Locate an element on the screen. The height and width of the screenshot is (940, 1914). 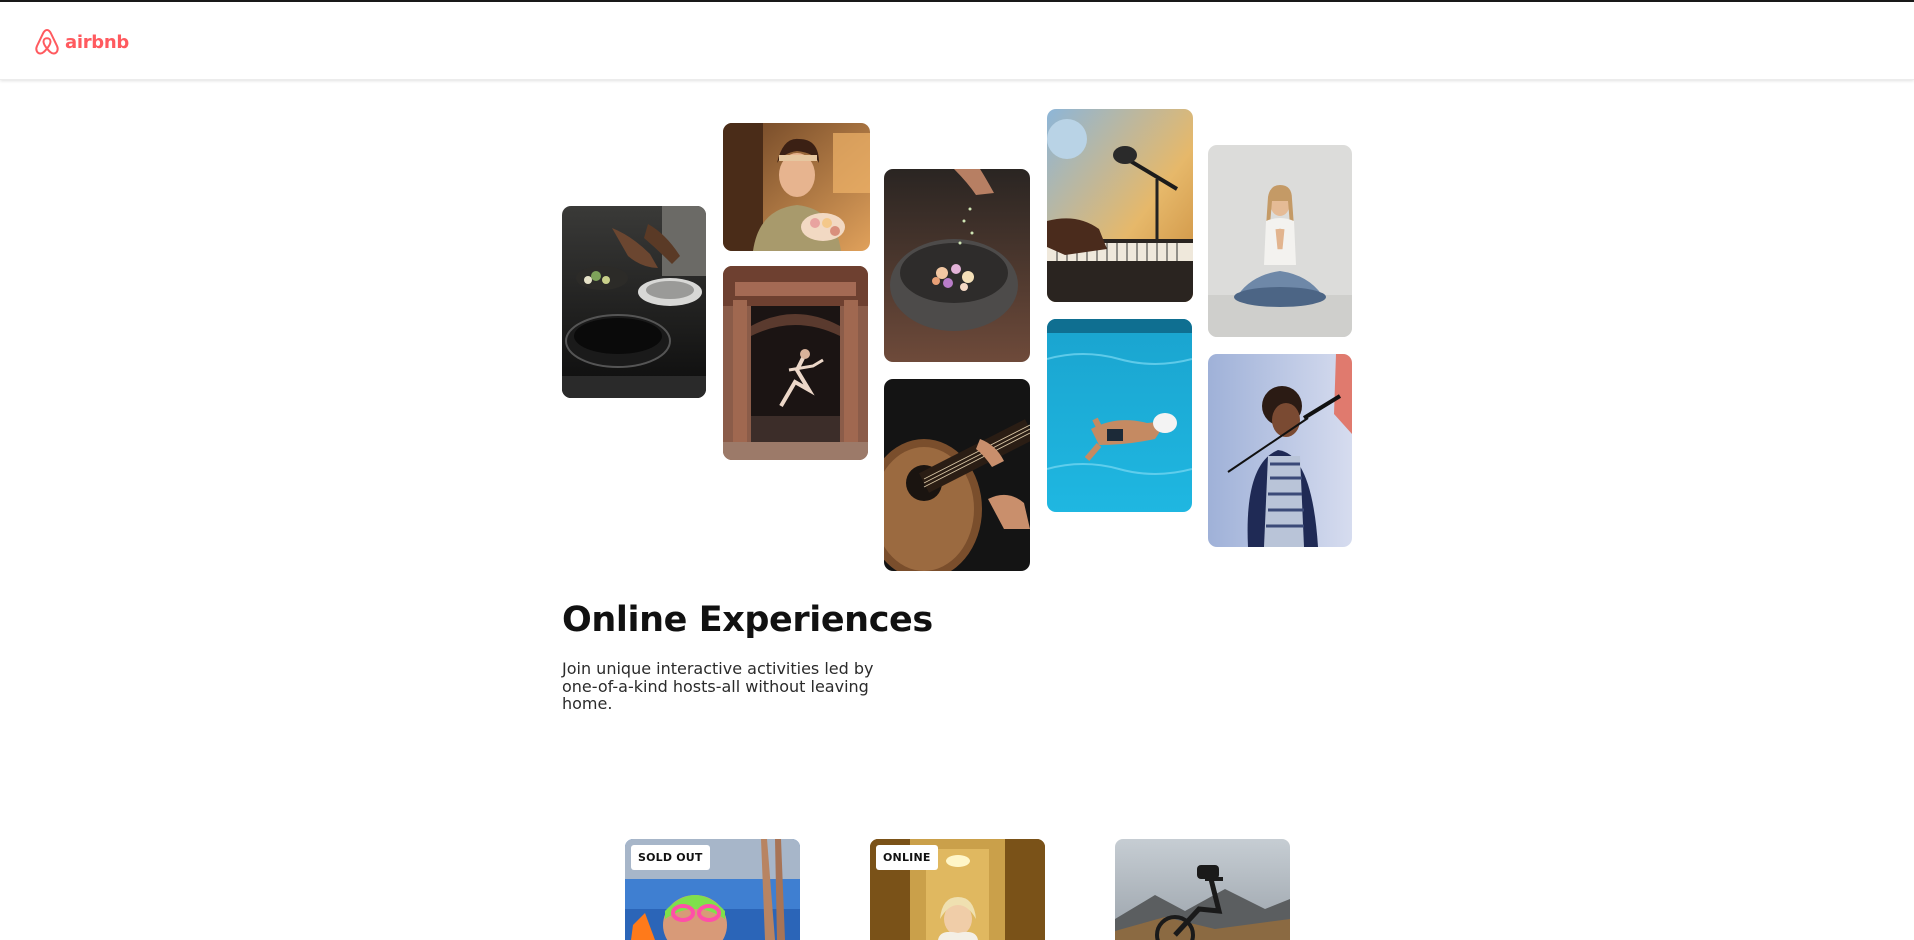
dancer-in-doorway-photo is located at coordinates (795, 363).